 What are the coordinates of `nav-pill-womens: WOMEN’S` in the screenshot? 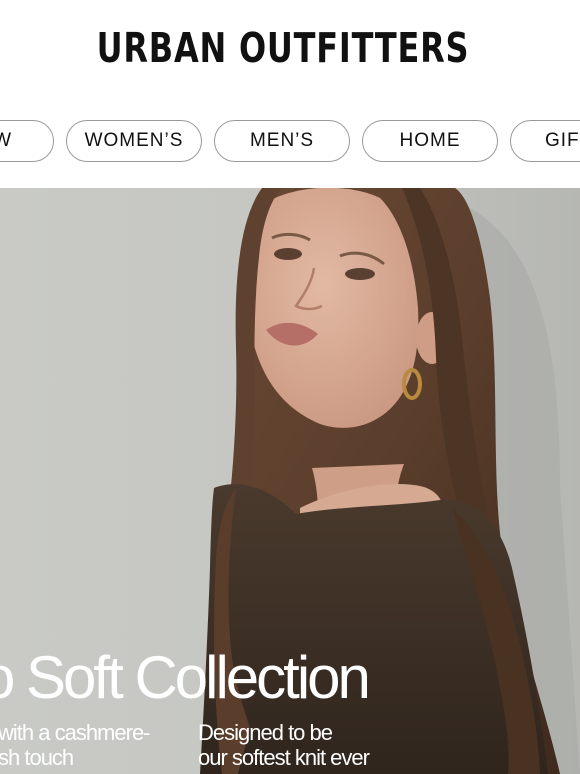 It's located at (134, 141).